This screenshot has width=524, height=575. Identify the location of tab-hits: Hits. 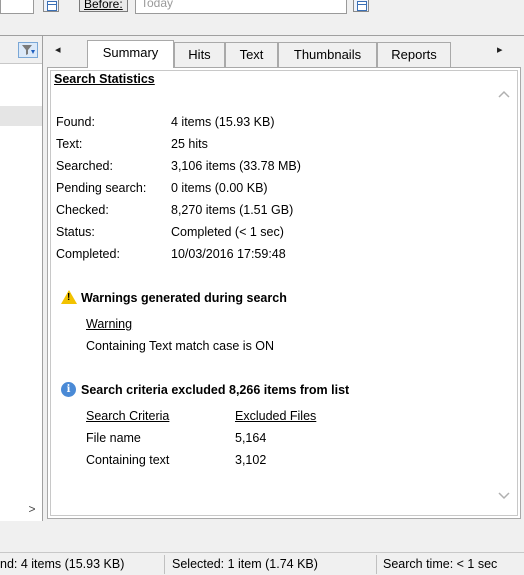
(199, 54).